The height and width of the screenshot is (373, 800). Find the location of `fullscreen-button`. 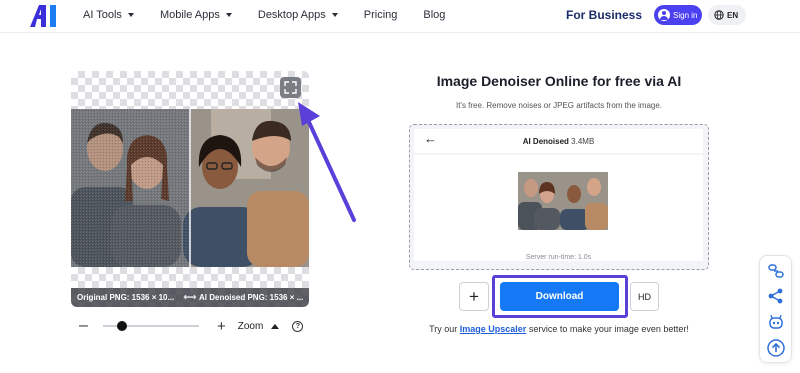

fullscreen-button is located at coordinates (290, 87).